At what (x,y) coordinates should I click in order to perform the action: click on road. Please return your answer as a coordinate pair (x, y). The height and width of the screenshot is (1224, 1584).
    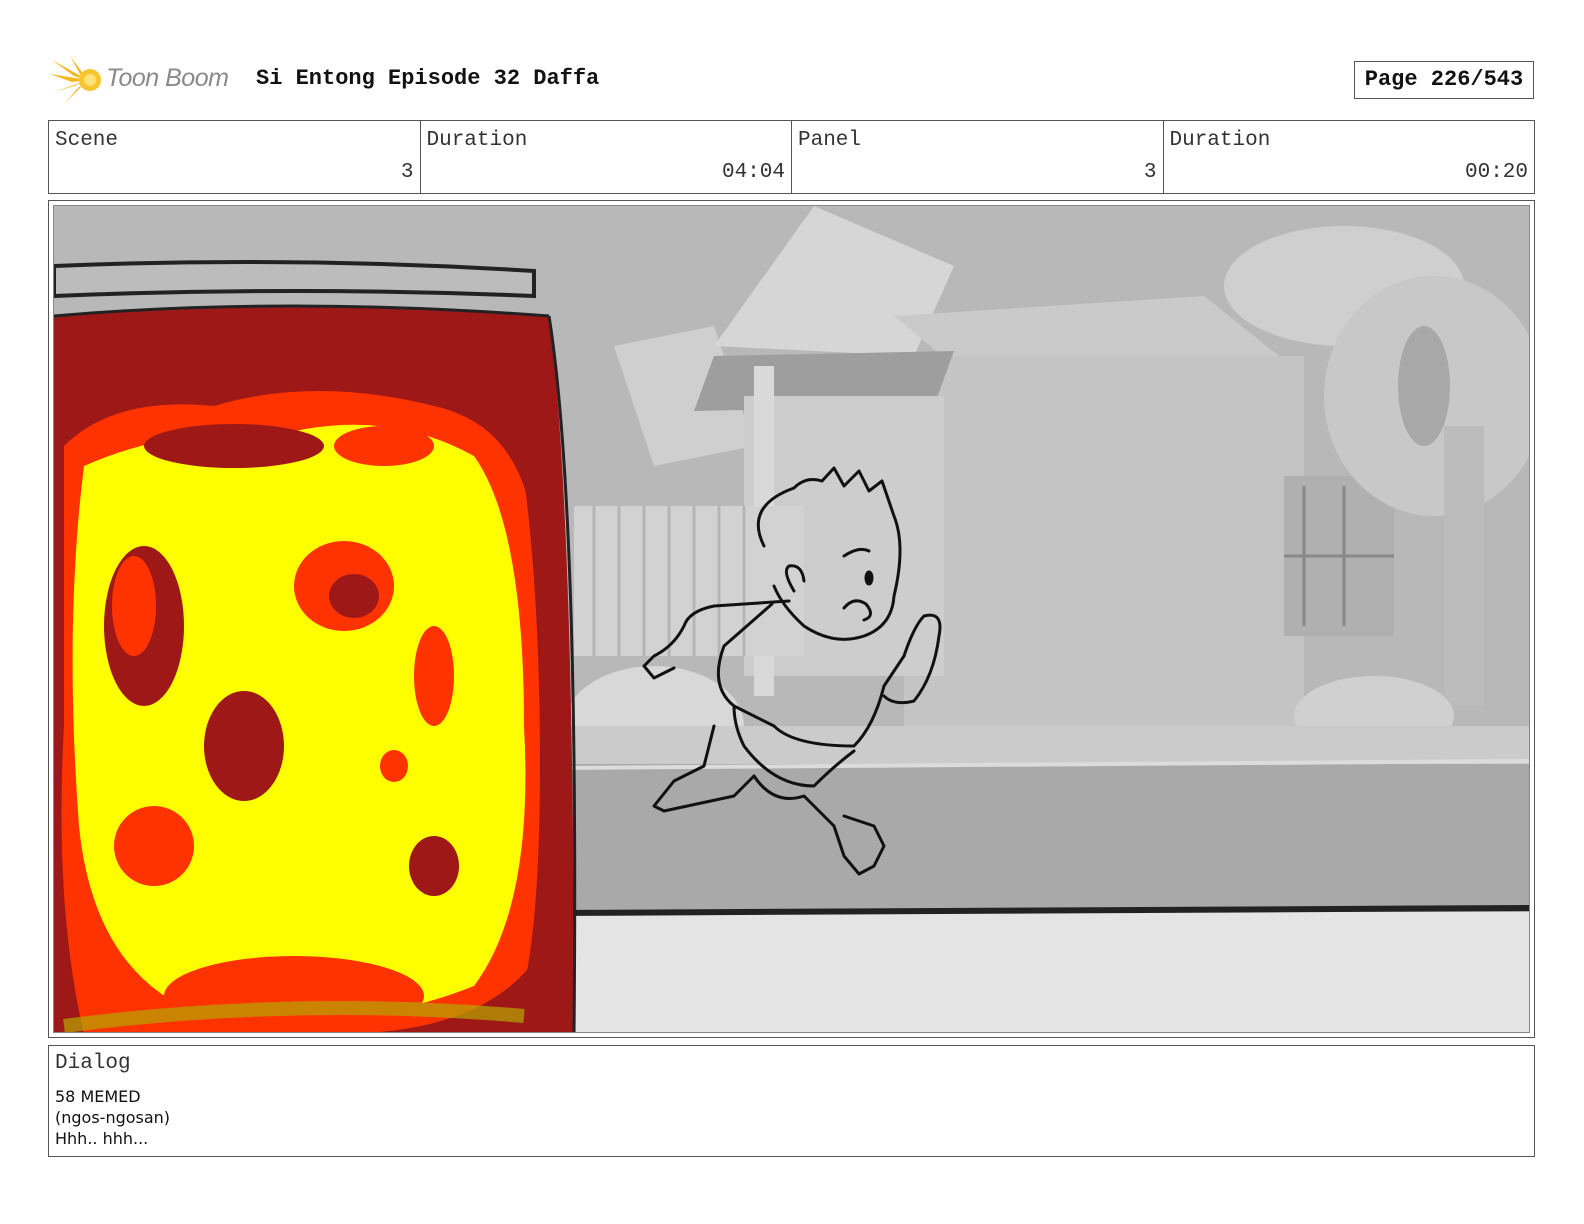
    Looking at the image, I should click on (1041, 839).